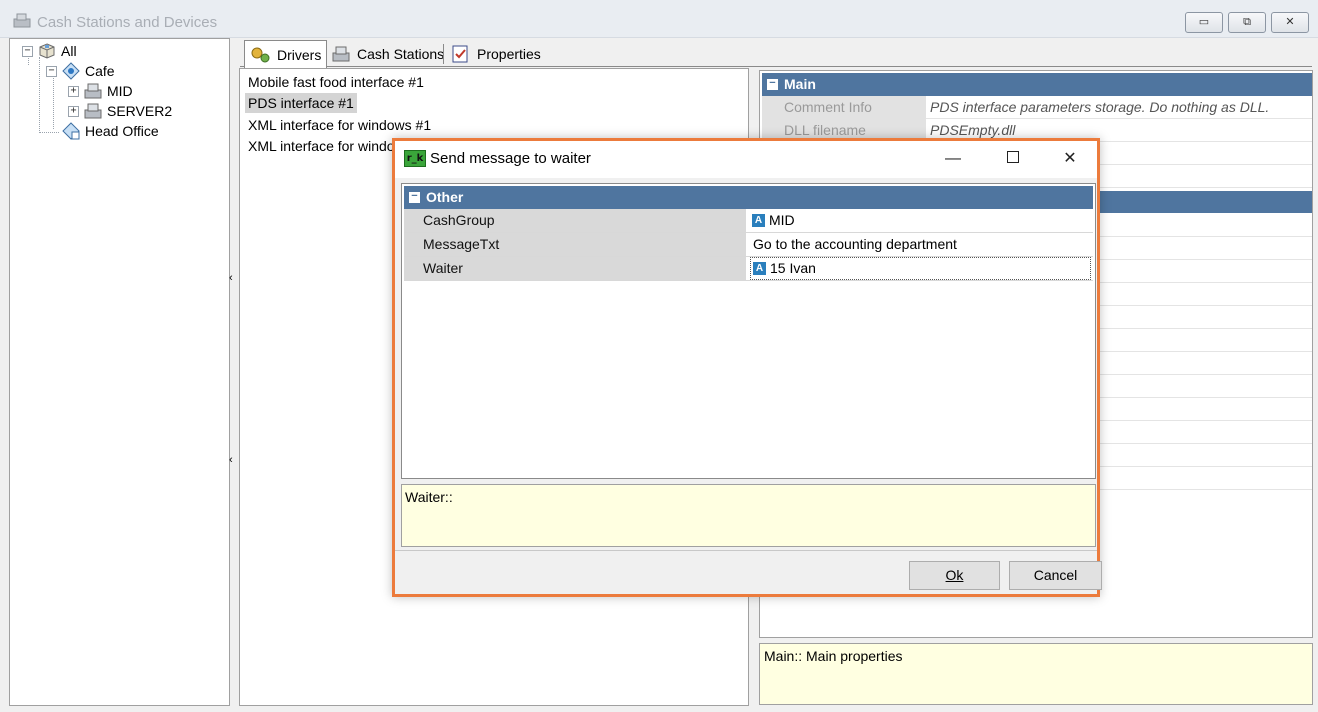  I want to click on maximize-icon, so click(1013, 157).